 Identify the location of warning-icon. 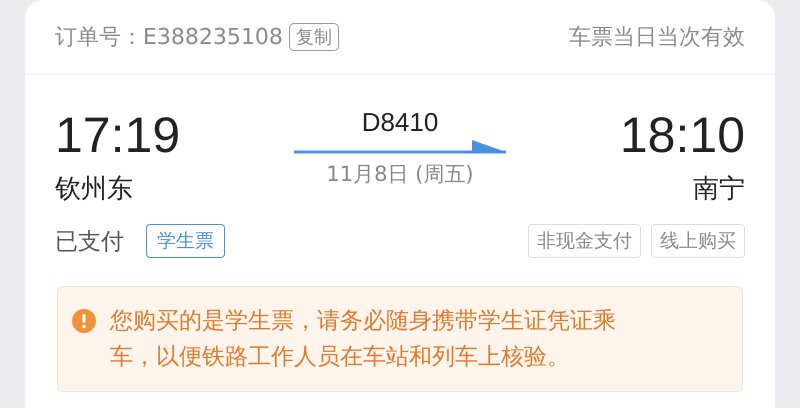
(84, 321).